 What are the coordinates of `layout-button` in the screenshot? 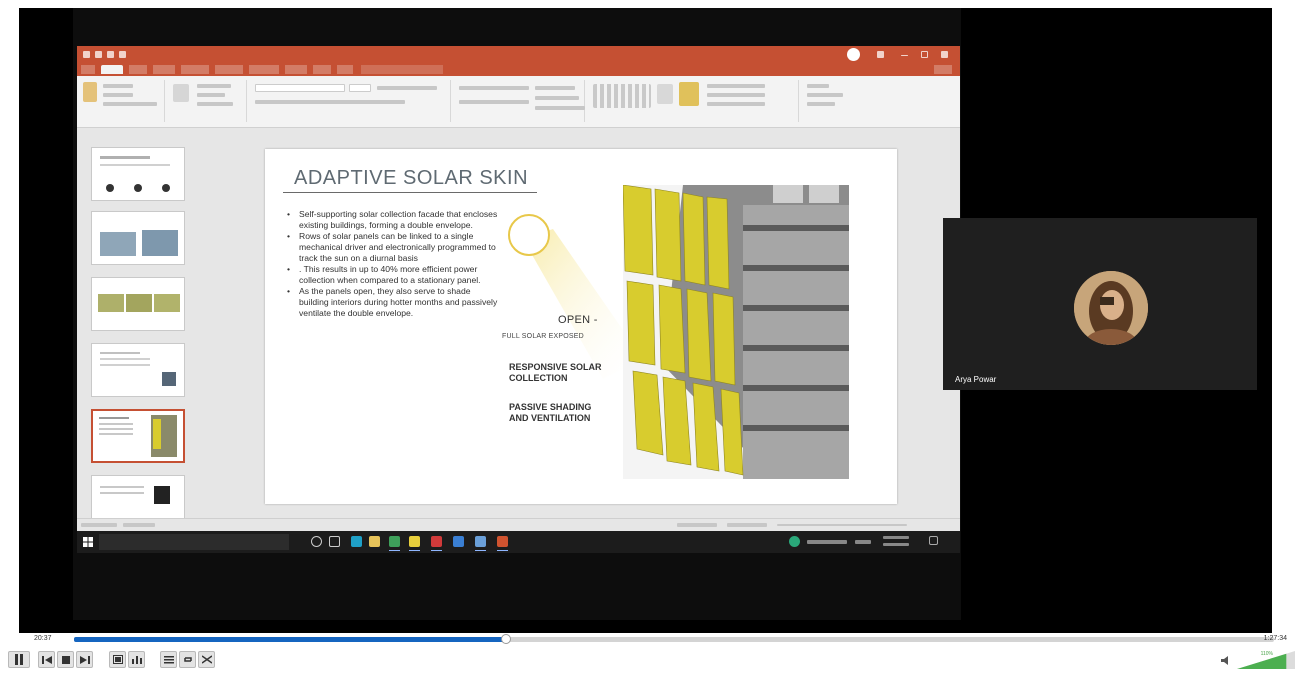 It's located at (214, 86).